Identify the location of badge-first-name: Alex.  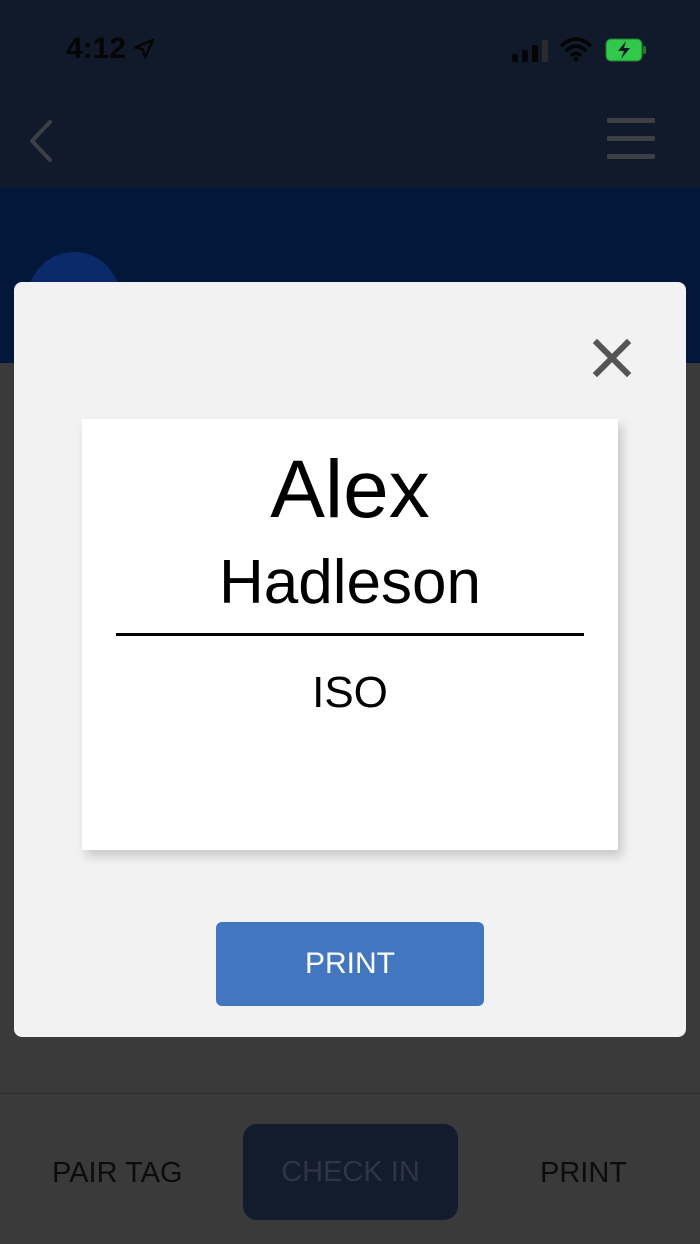
(350, 489).